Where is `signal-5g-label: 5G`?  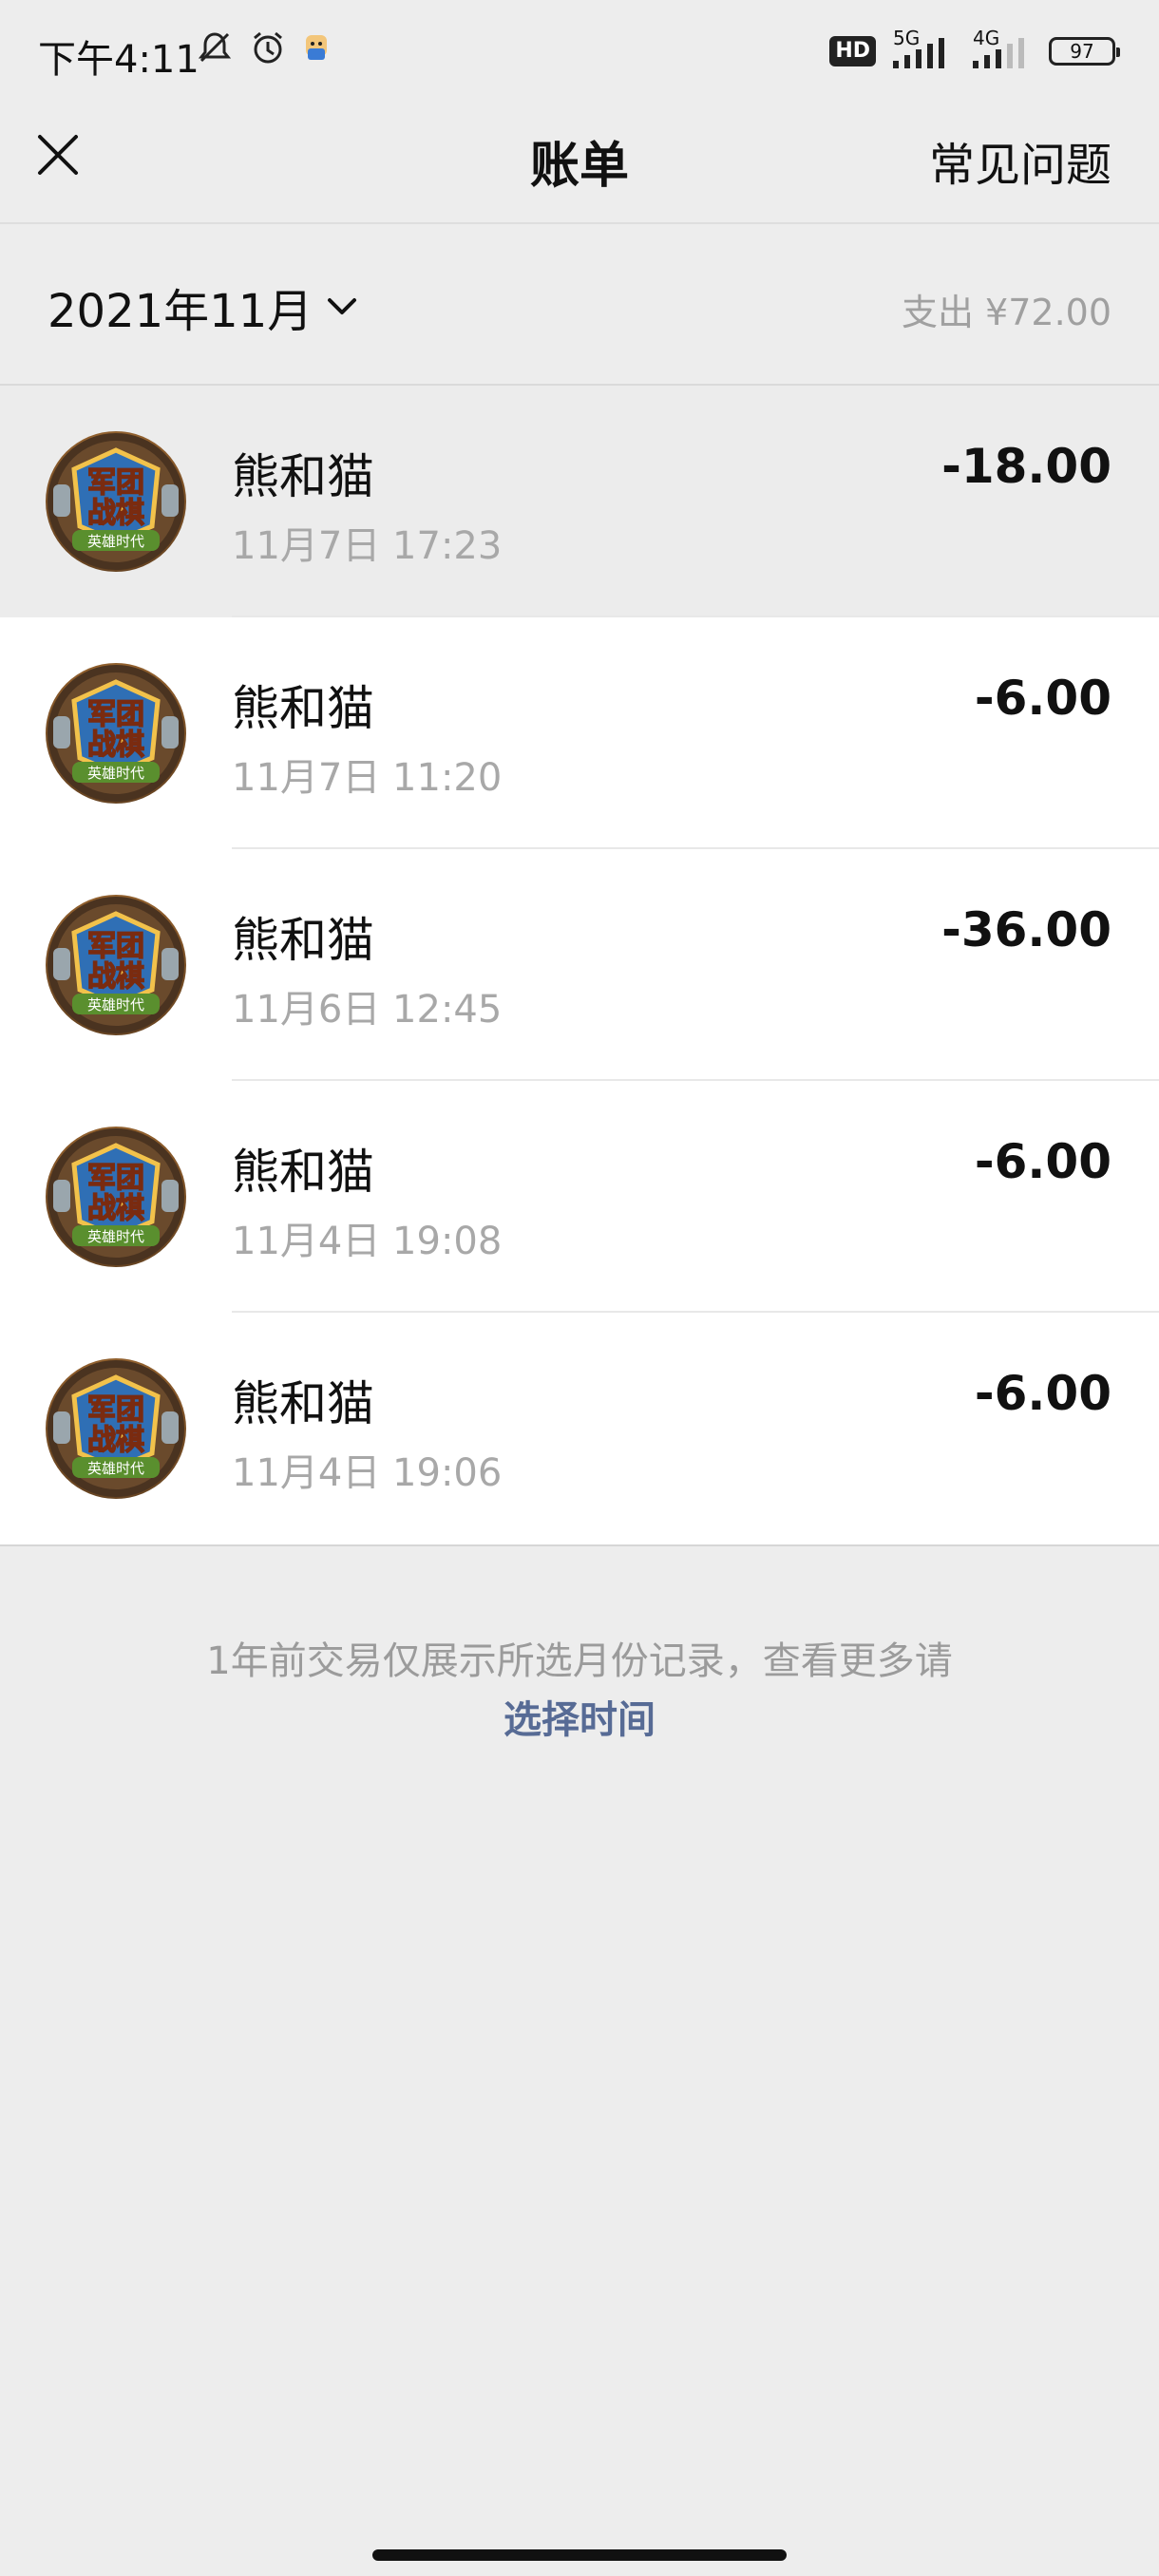
signal-5g-label: 5G is located at coordinates (907, 38).